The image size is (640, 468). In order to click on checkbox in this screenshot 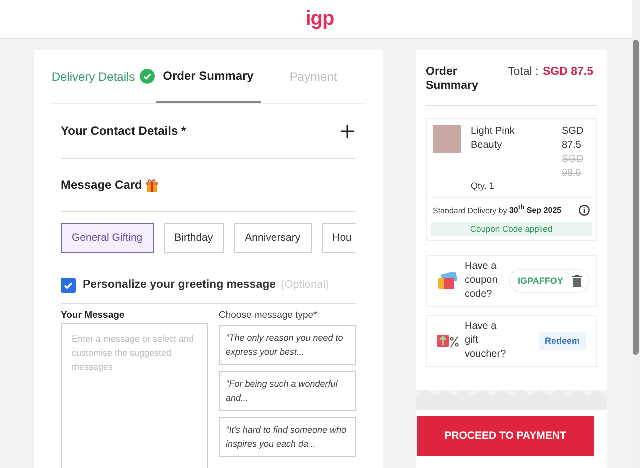, I will do `click(68, 285)`.